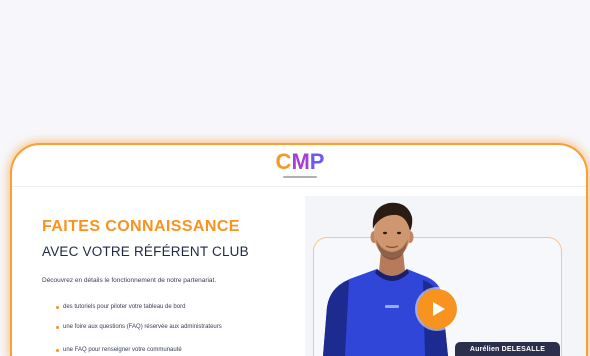 The height and width of the screenshot is (356, 590). I want to click on logo-letter-p: P, so click(317, 161).